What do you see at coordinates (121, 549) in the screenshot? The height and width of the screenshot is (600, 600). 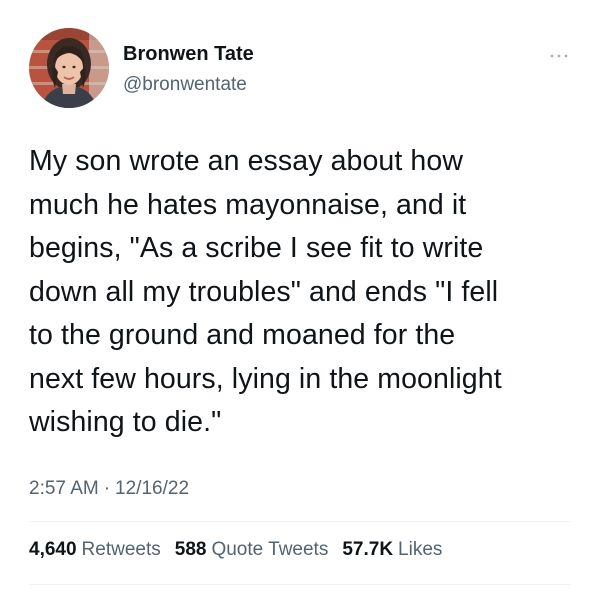 I see `retweets-label: Retweets` at bounding box center [121, 549].